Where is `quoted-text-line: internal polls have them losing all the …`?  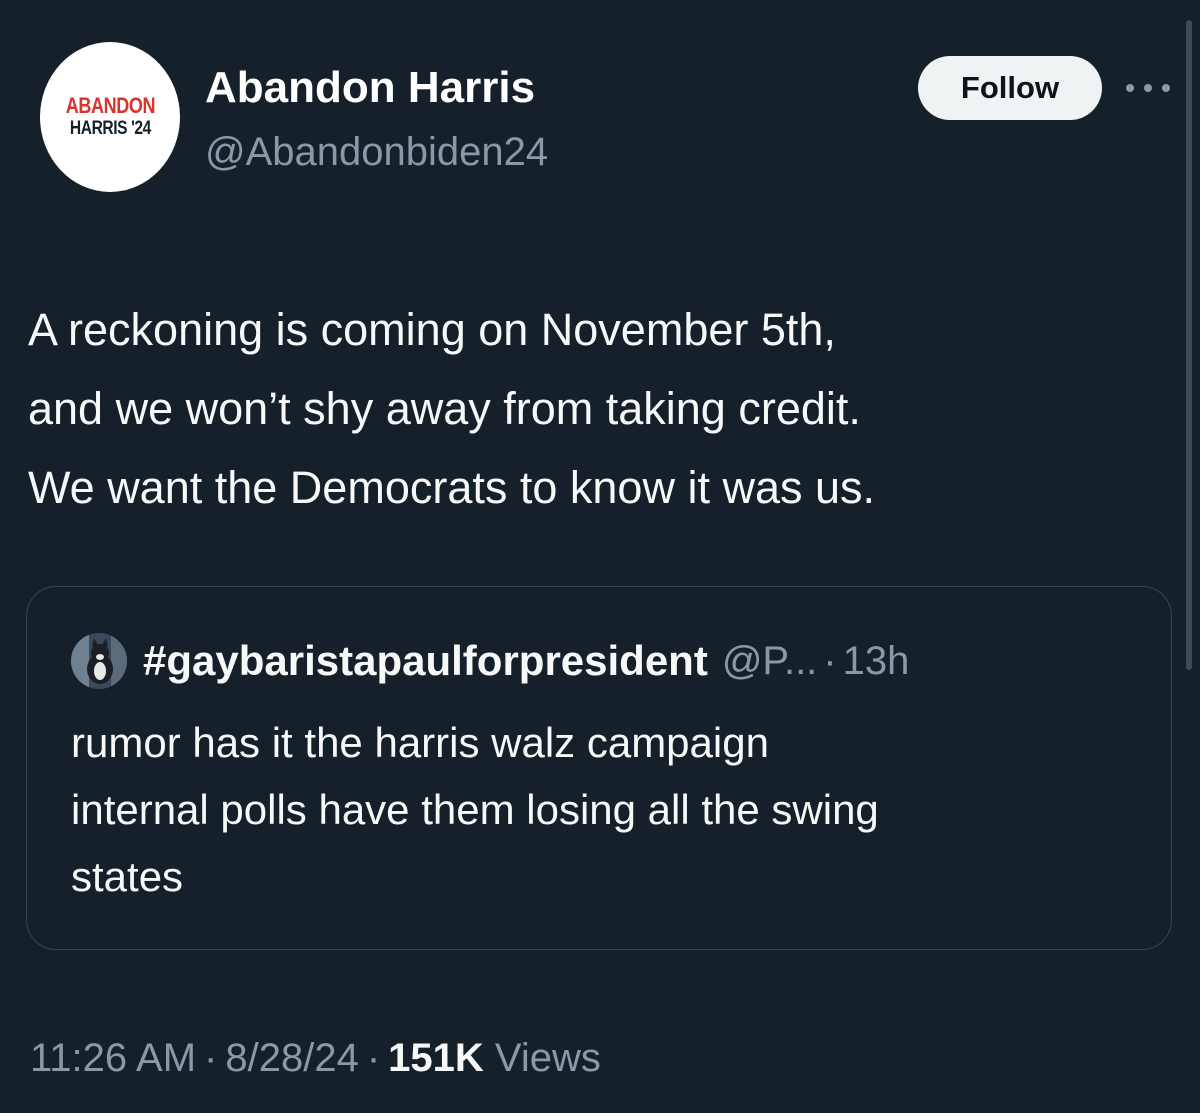
quoted-text-line: internal polls have them losing all the … is located at coordinates (475, 809).